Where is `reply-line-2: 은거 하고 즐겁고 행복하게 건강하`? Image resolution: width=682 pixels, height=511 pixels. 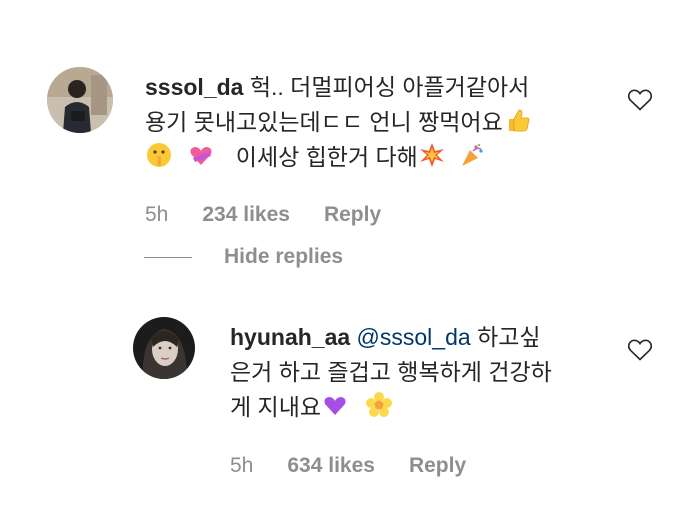 reply-line-2: 은거 하고 즐겁고 행복하게 건강하 is located at coordinates (420, 372).